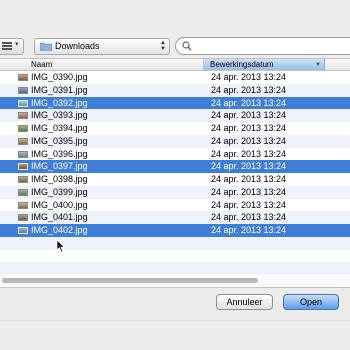 The width and height of the screenshot is (350, 350). I want to click on column-header-date-label: Bewerkingsdatum, so click(242, 64).